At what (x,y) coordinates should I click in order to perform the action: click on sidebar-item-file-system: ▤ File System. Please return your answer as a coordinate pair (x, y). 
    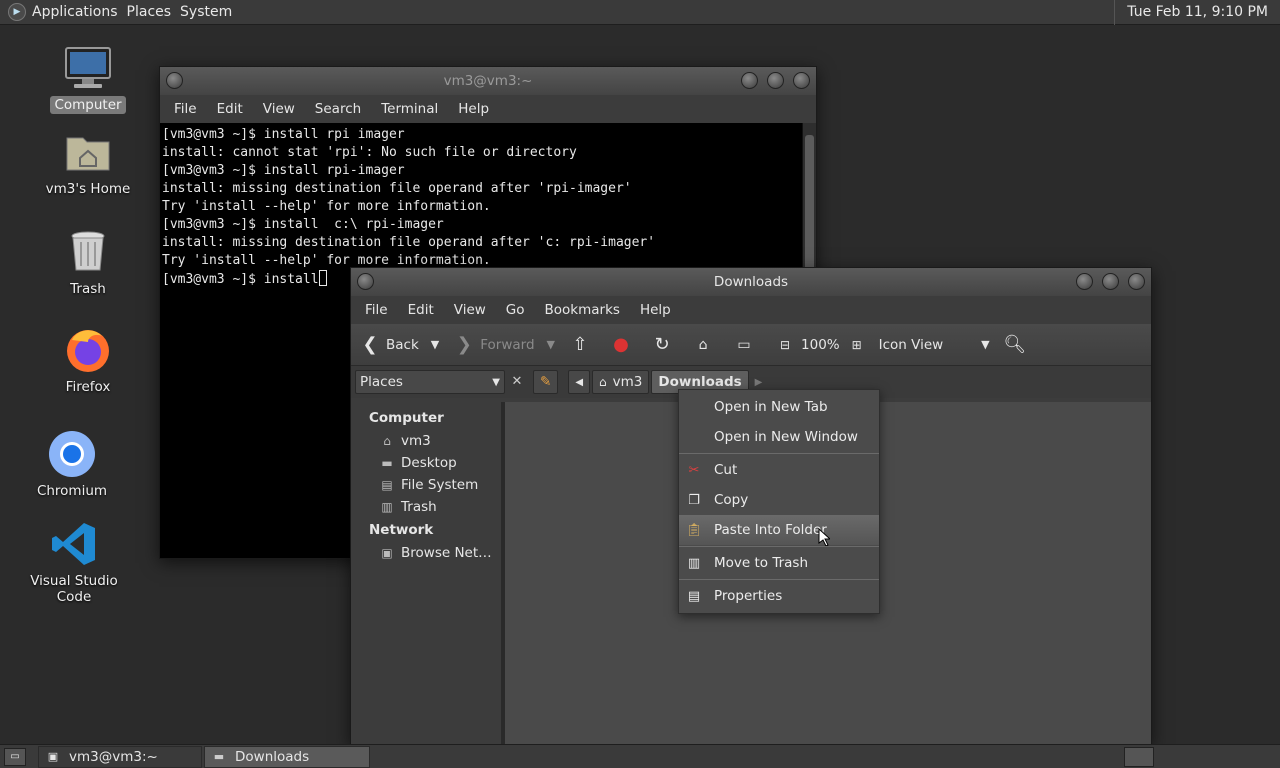
    Looking at the image, I should click on (426, 485).